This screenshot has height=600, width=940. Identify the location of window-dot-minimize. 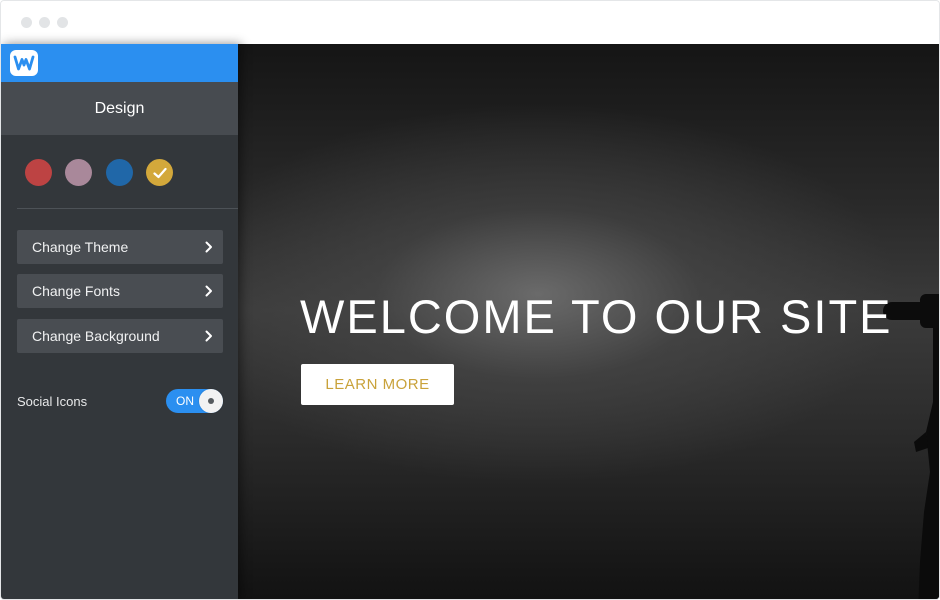
(44, 22).